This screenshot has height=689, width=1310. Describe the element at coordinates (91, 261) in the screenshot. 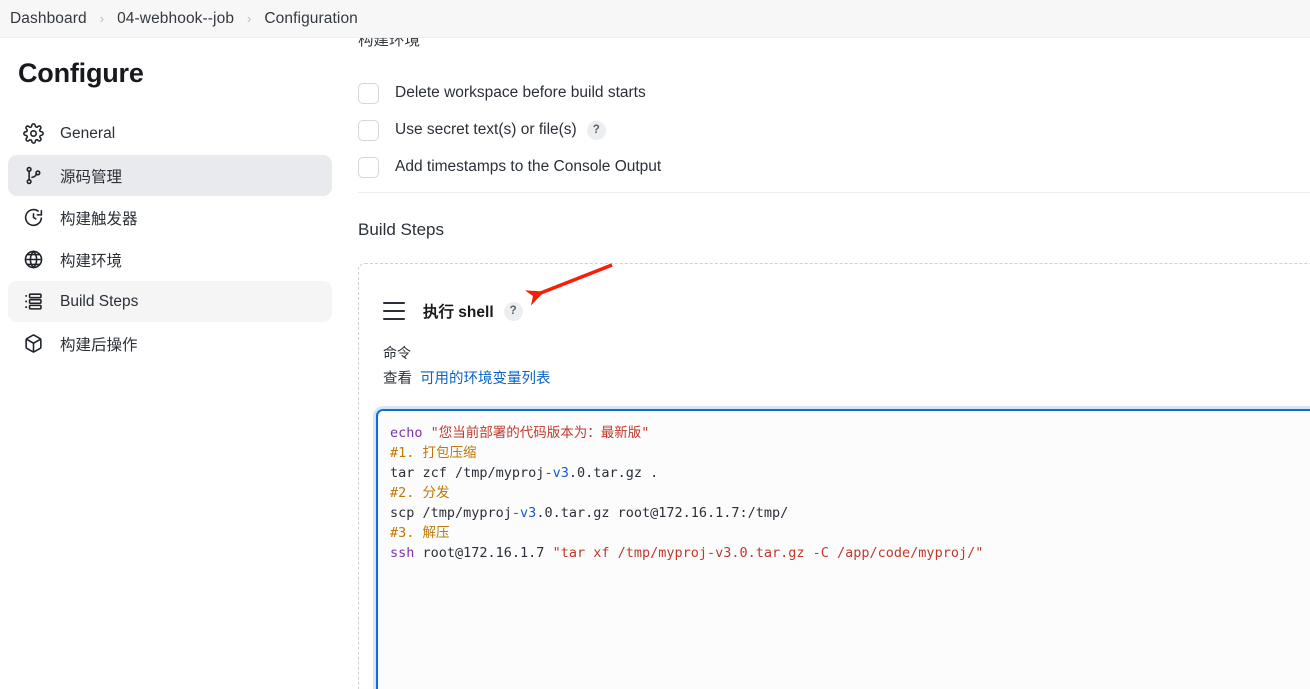

I see `sidebar-item-label: 构建环境` at that location.